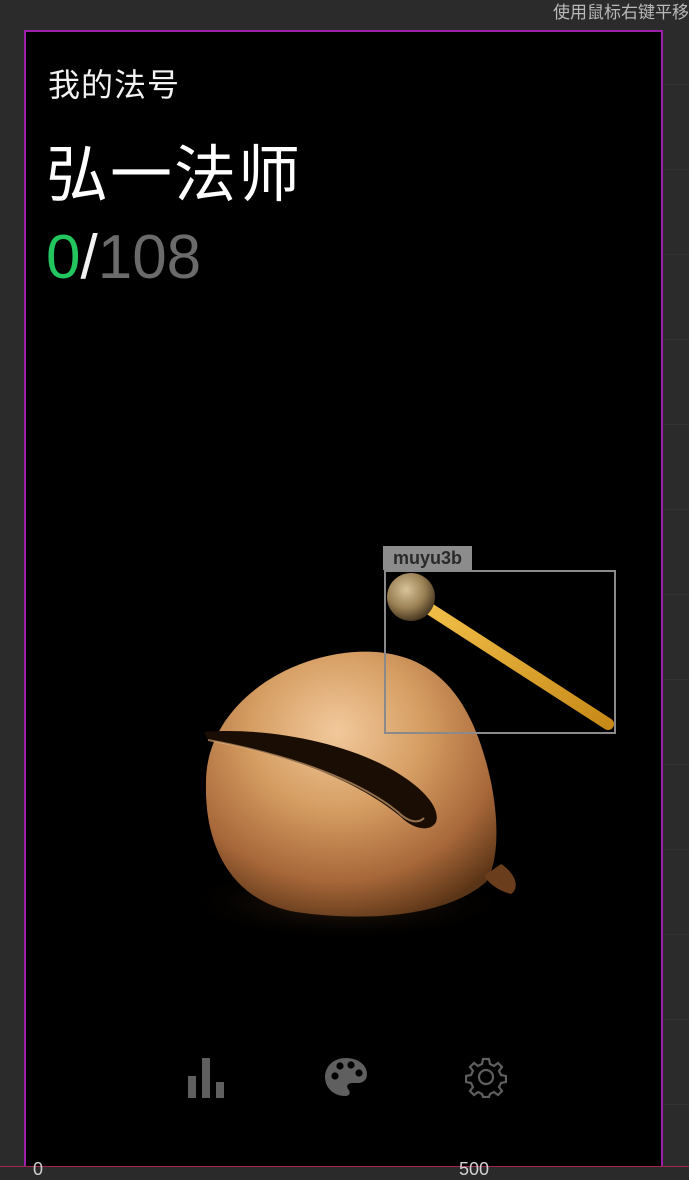 The height and width of the screenshot is (1180, 689). What do you see at coordinates (428, 558) in the screenshot?
I see `selection-label: muyu3b` at bounding box center [428, 558].